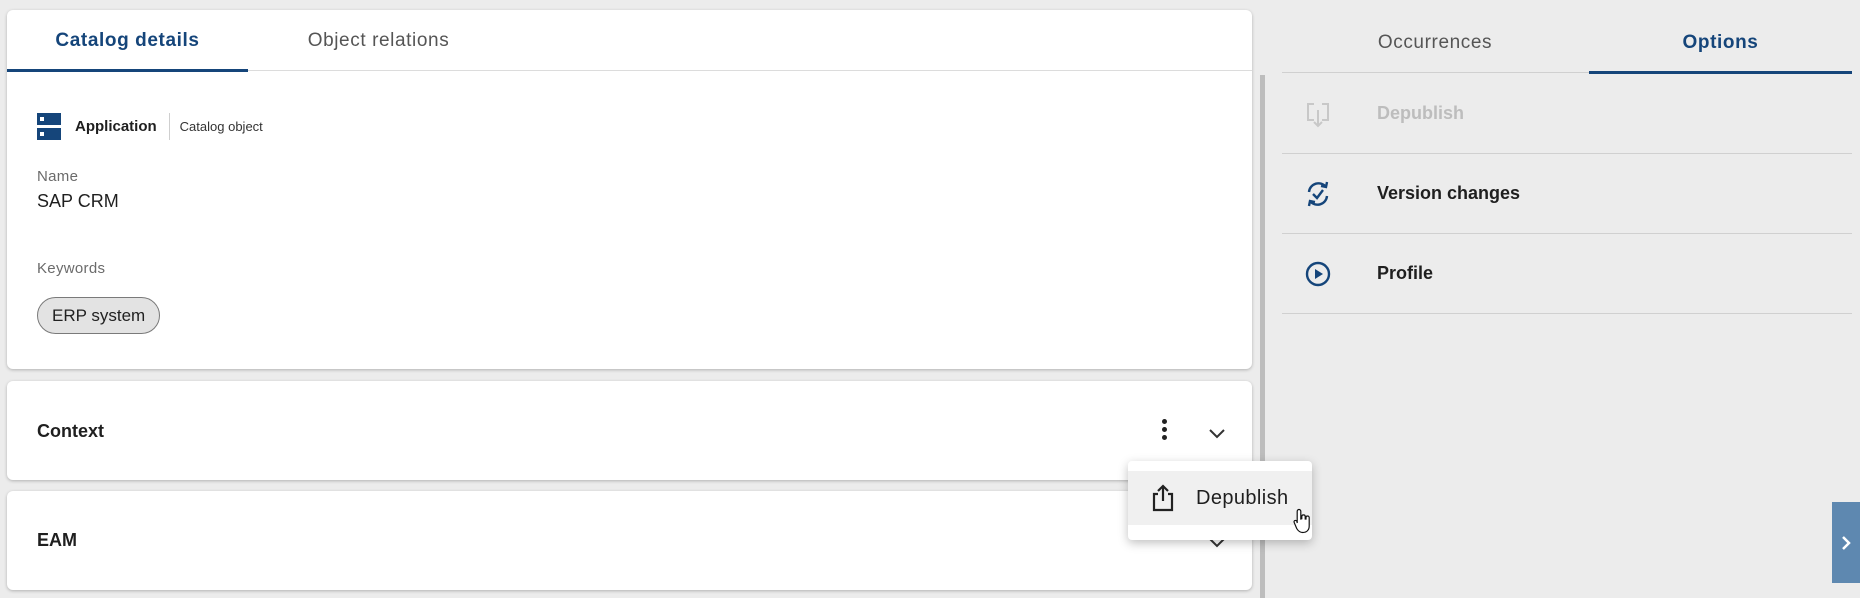 The image size is (1860, 598). I want to click on eam-section: EAM, so click(629, 540).